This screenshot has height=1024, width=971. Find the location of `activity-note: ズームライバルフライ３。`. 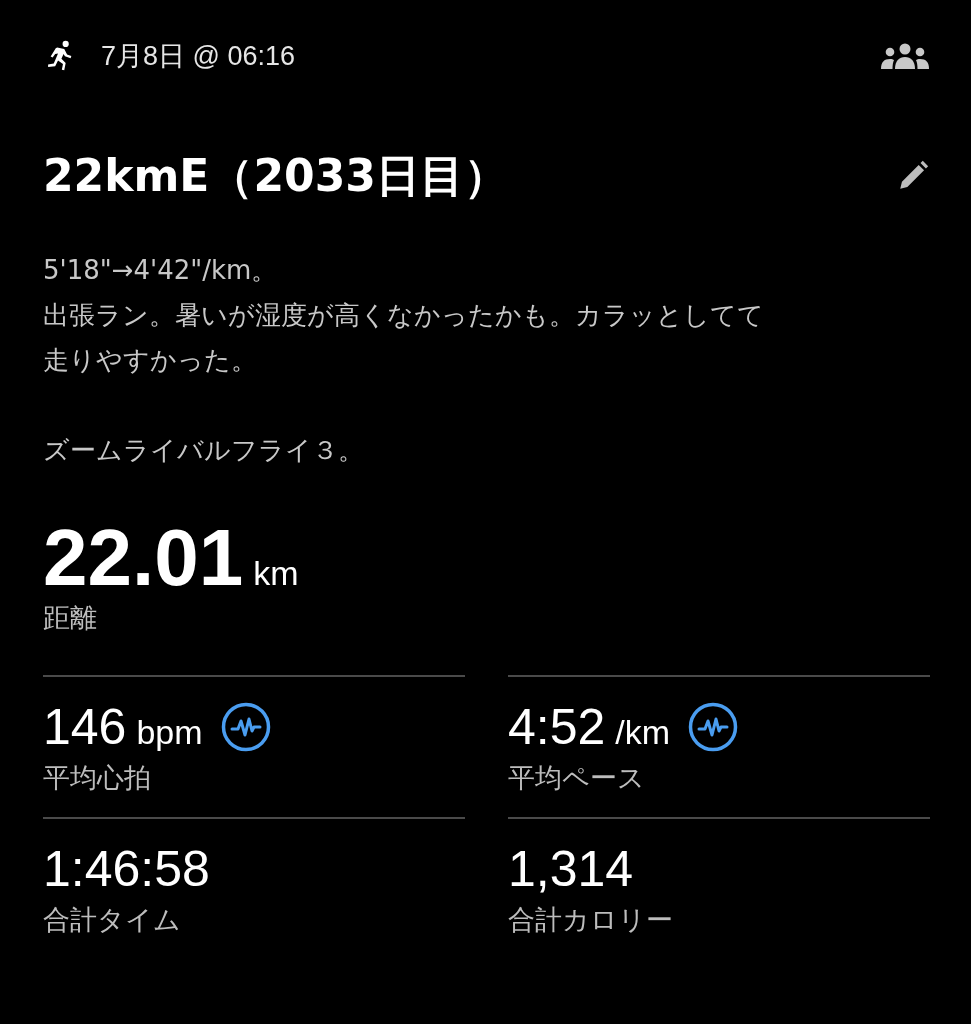

activity-note: ズームライバルフライ３。 is located at coordinates (204, 450).